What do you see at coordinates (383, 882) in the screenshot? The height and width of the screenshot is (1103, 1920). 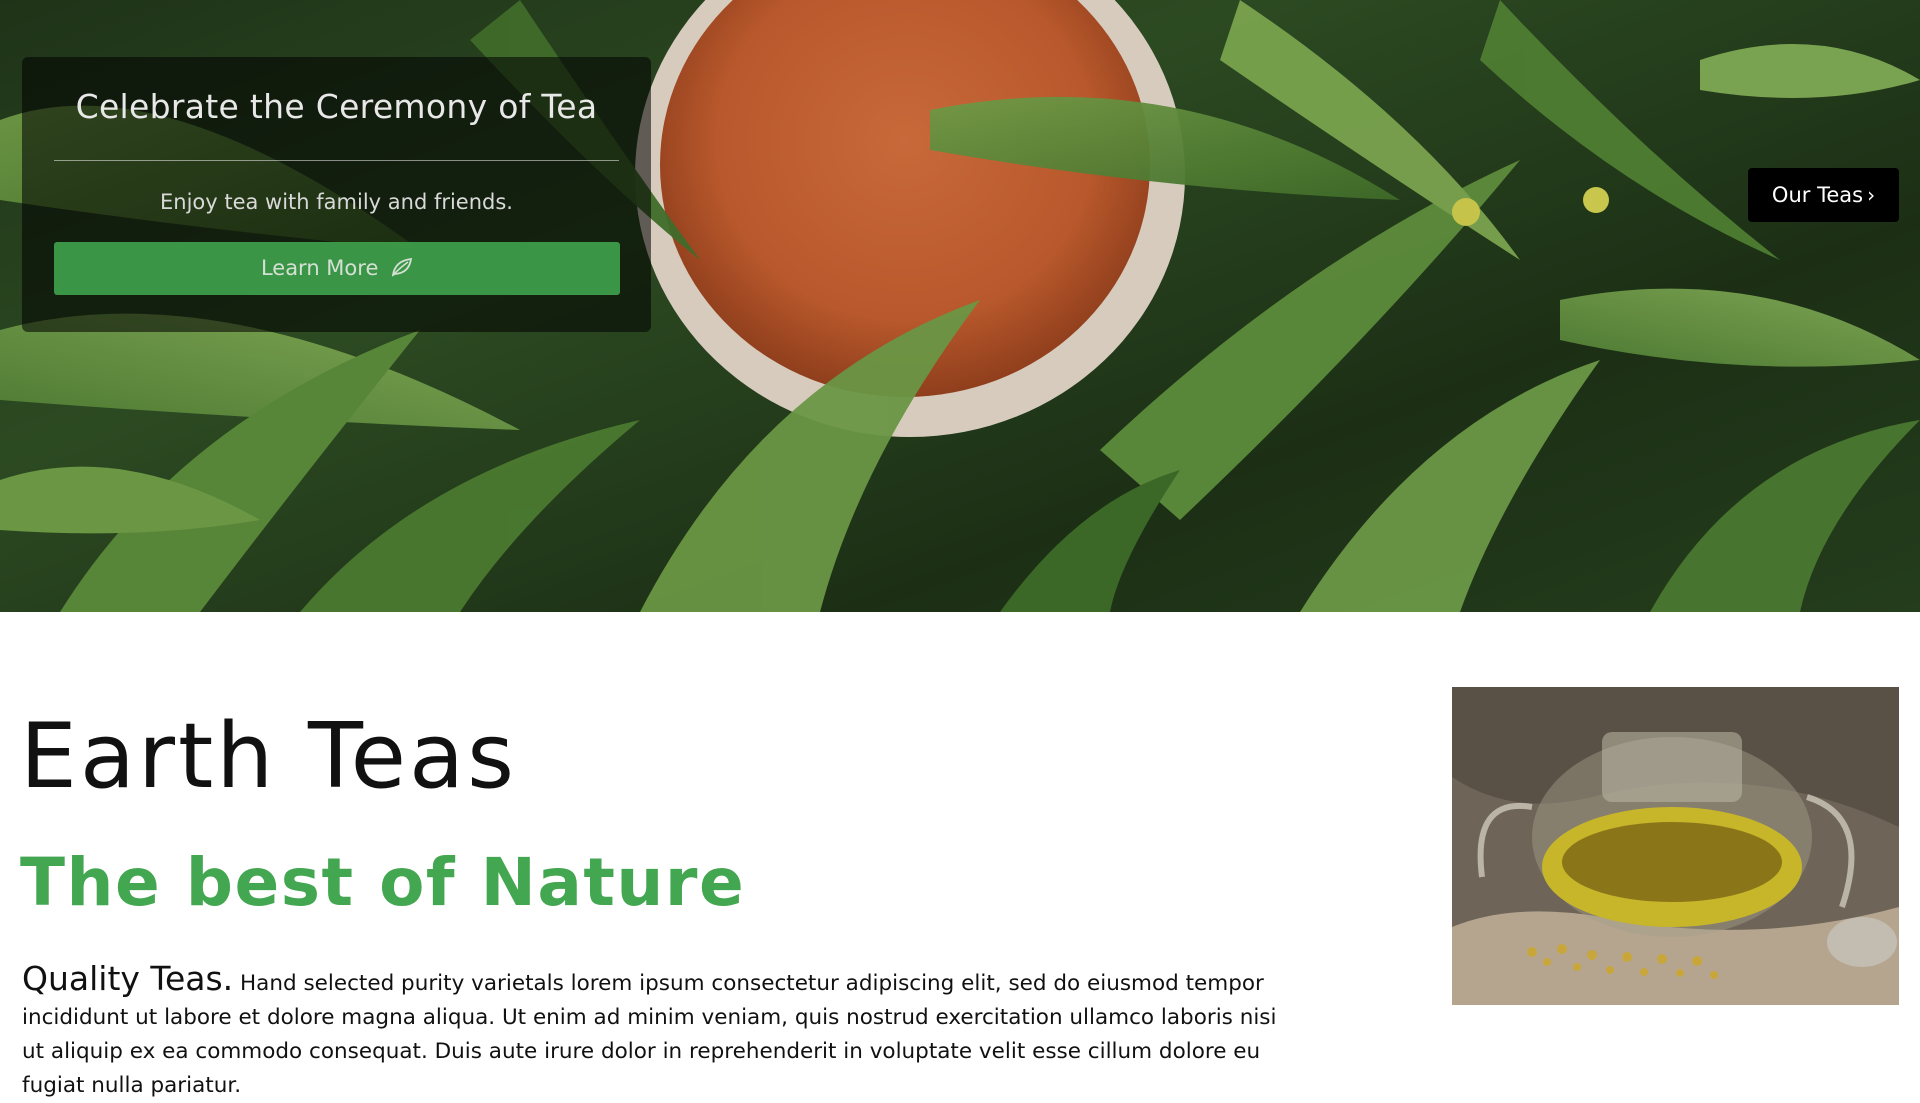 I see `tagline: The best of Nature` at bounding box center [383, 882].